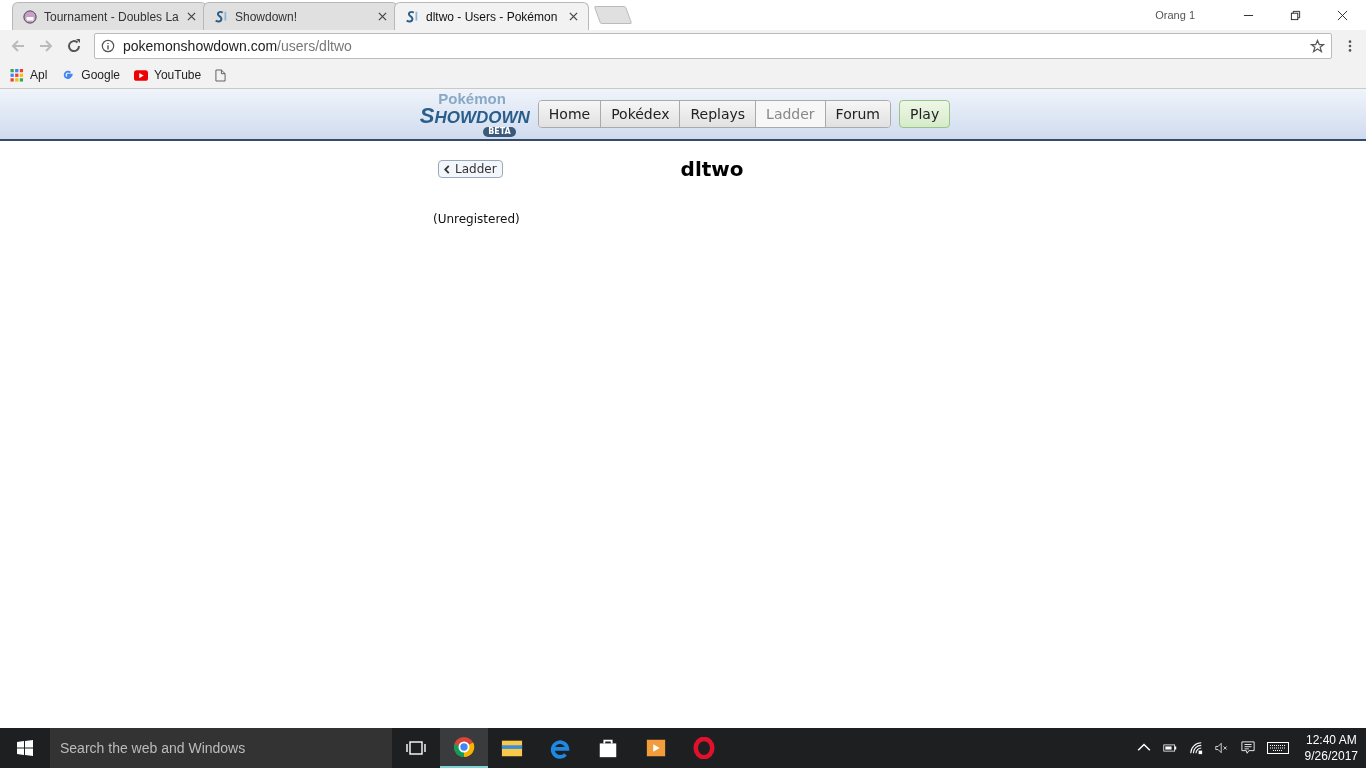 This screenshot has height=768, width=1366. Describe the element at coordinates (499, 132) in the screenshot. I see `beta-badge: BETA` at that location.